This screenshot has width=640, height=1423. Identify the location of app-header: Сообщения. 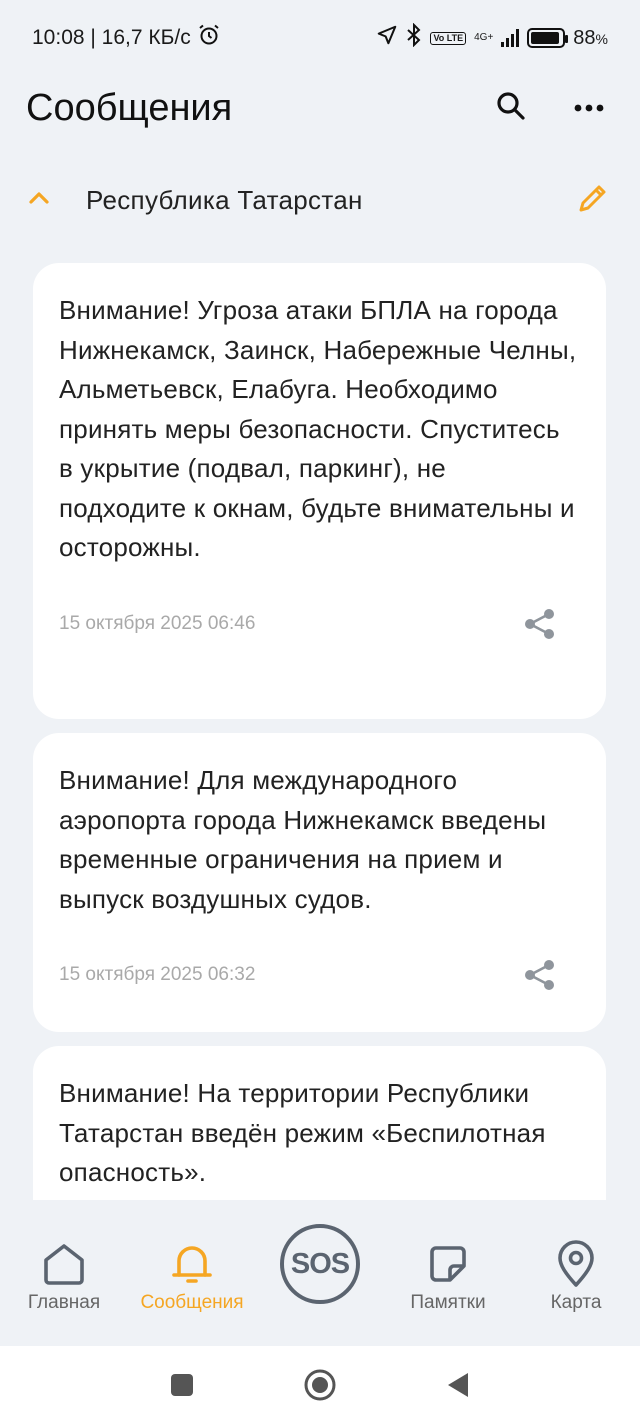
(320, 108).